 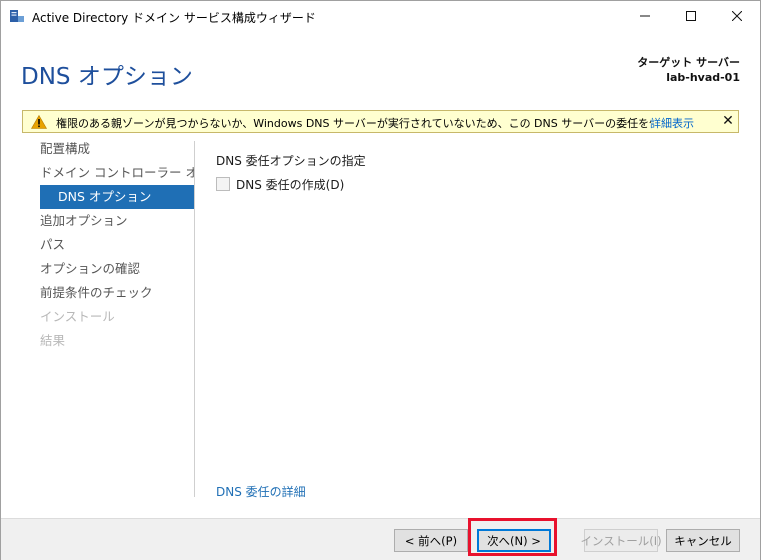 I want to click on next-button: 次へ(N) >, so click(x=514, y=540).